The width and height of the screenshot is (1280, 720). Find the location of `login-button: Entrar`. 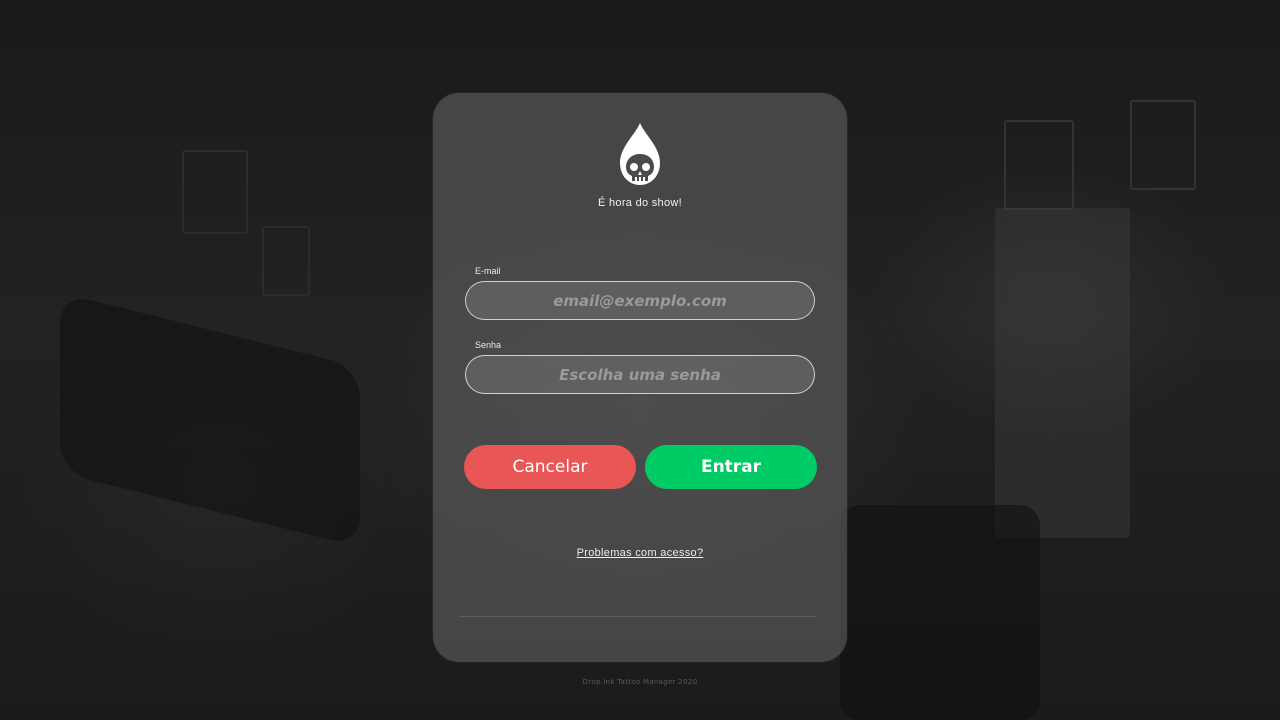

login-button: Entrar is located at coordinates (731, 467).